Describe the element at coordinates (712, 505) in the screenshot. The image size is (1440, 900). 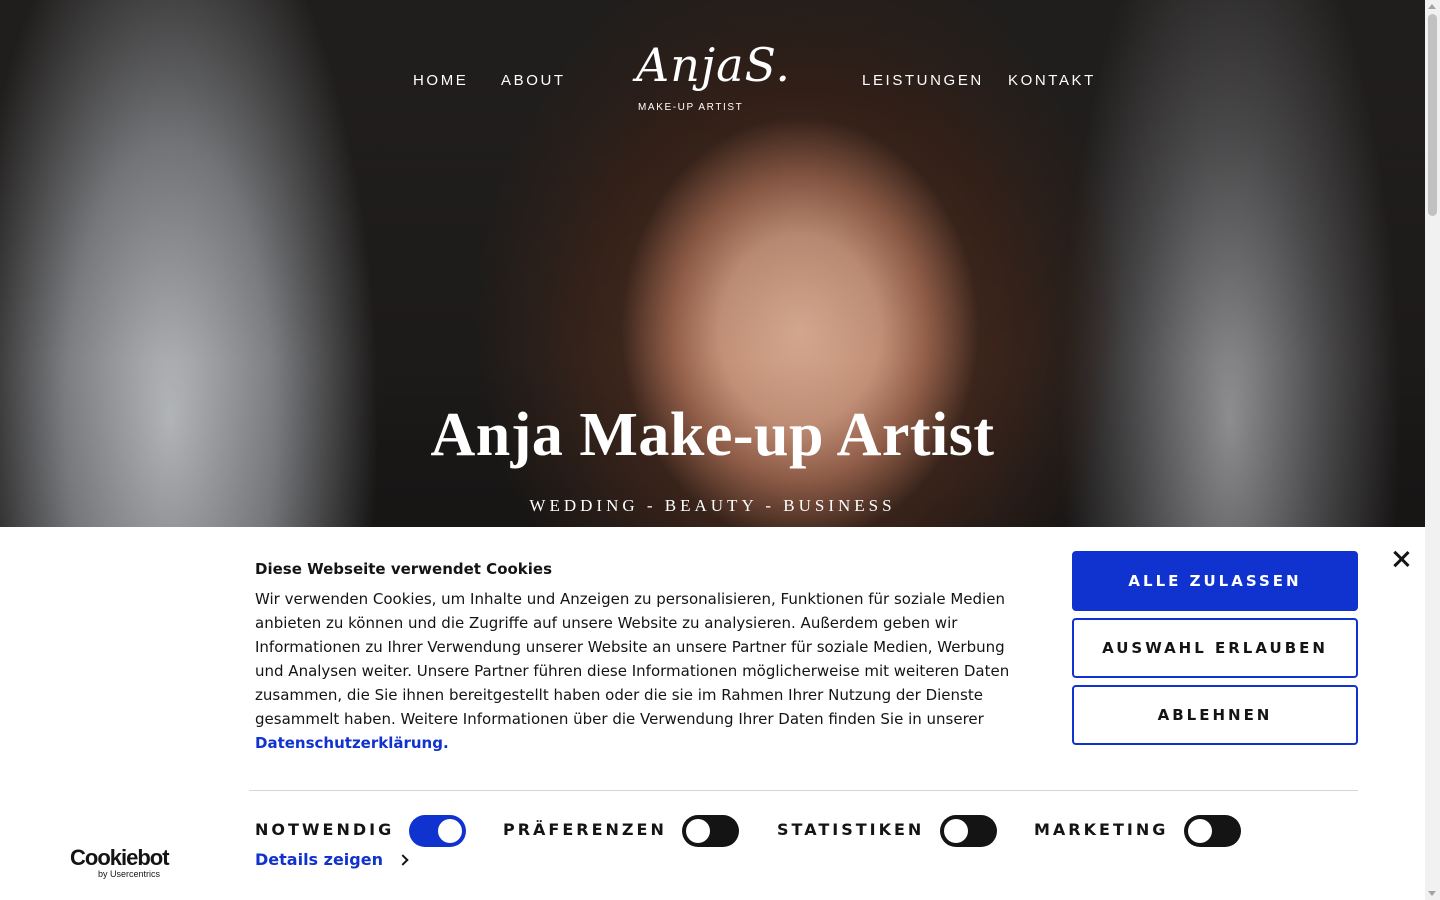
I see `hero-subtitle: WEDDING - BEAUTY - BUSINESS` at that location.